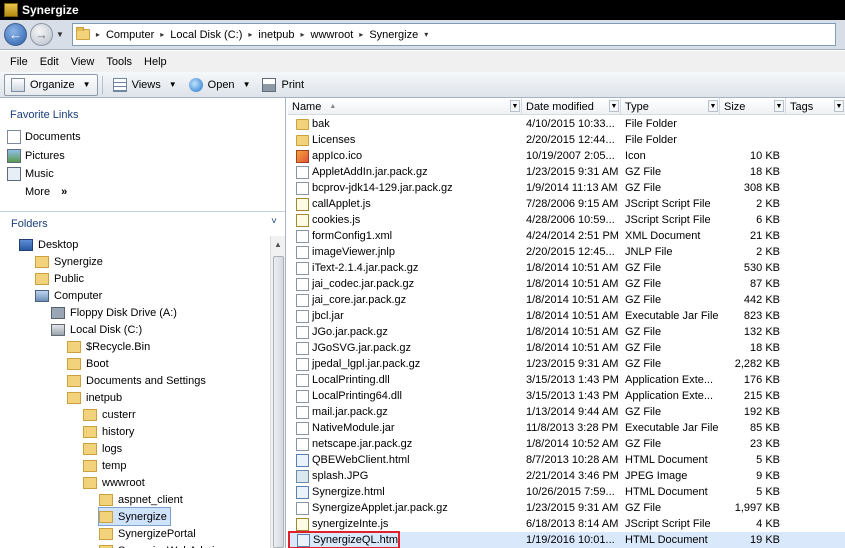 Image resolution: width=845 pixels, height=548 pixels. I want to click on favorite-link-music: Music, so click(30, 174).